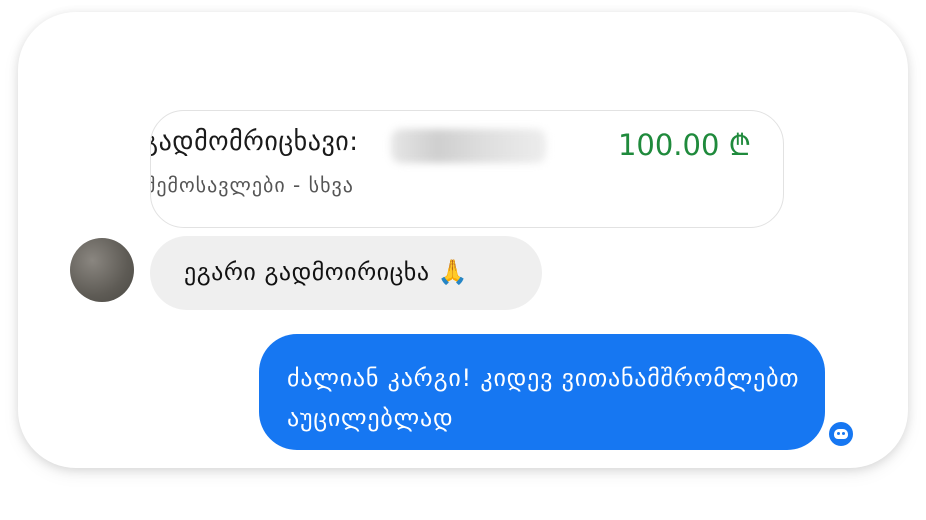 Image resolution: width=926 pixels, height=520 pixels. Describe the element at coordinates (684, 145) in the screenshot. I see `transaction-amount: 100.00 ₾` at that location.